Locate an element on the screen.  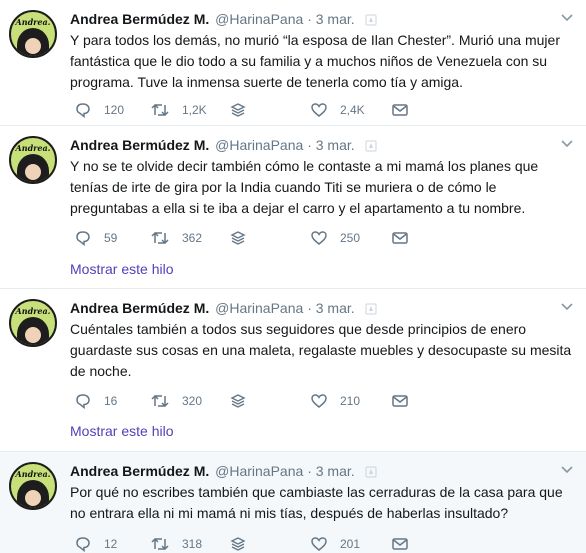
reply-button: 120 is located at coordinates (99, 110).